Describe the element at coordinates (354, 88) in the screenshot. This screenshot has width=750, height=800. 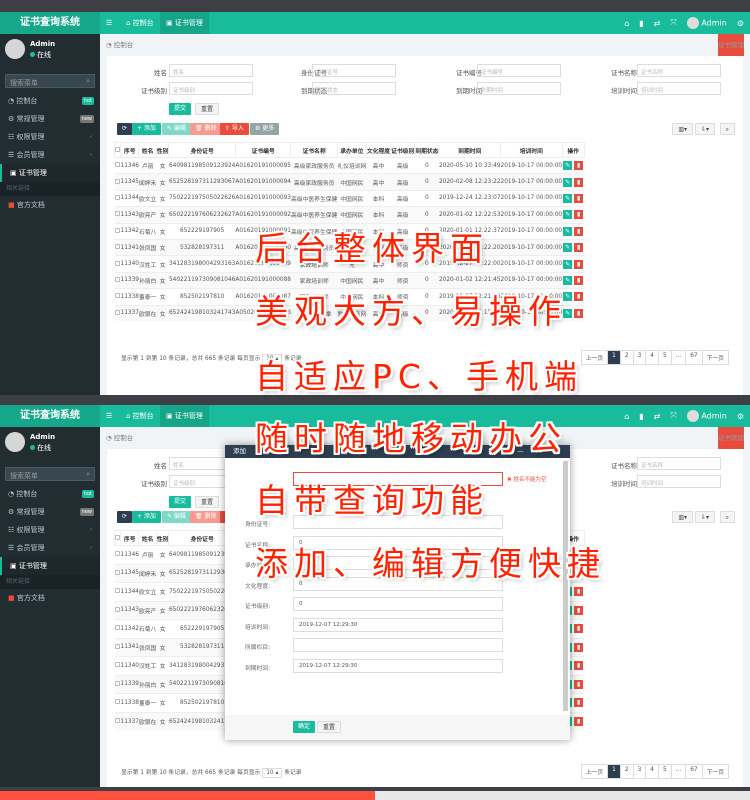
I see `filter-input: 到期状态` at that location.